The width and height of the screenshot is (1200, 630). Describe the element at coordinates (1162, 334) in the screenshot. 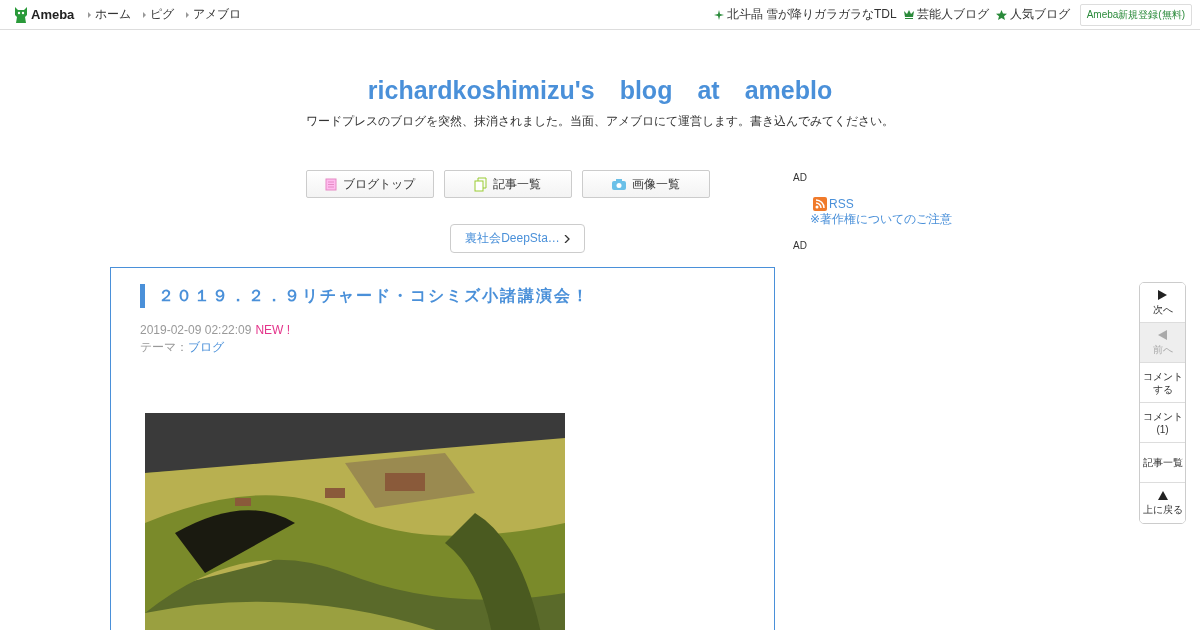

I see `back-icon` at that location.